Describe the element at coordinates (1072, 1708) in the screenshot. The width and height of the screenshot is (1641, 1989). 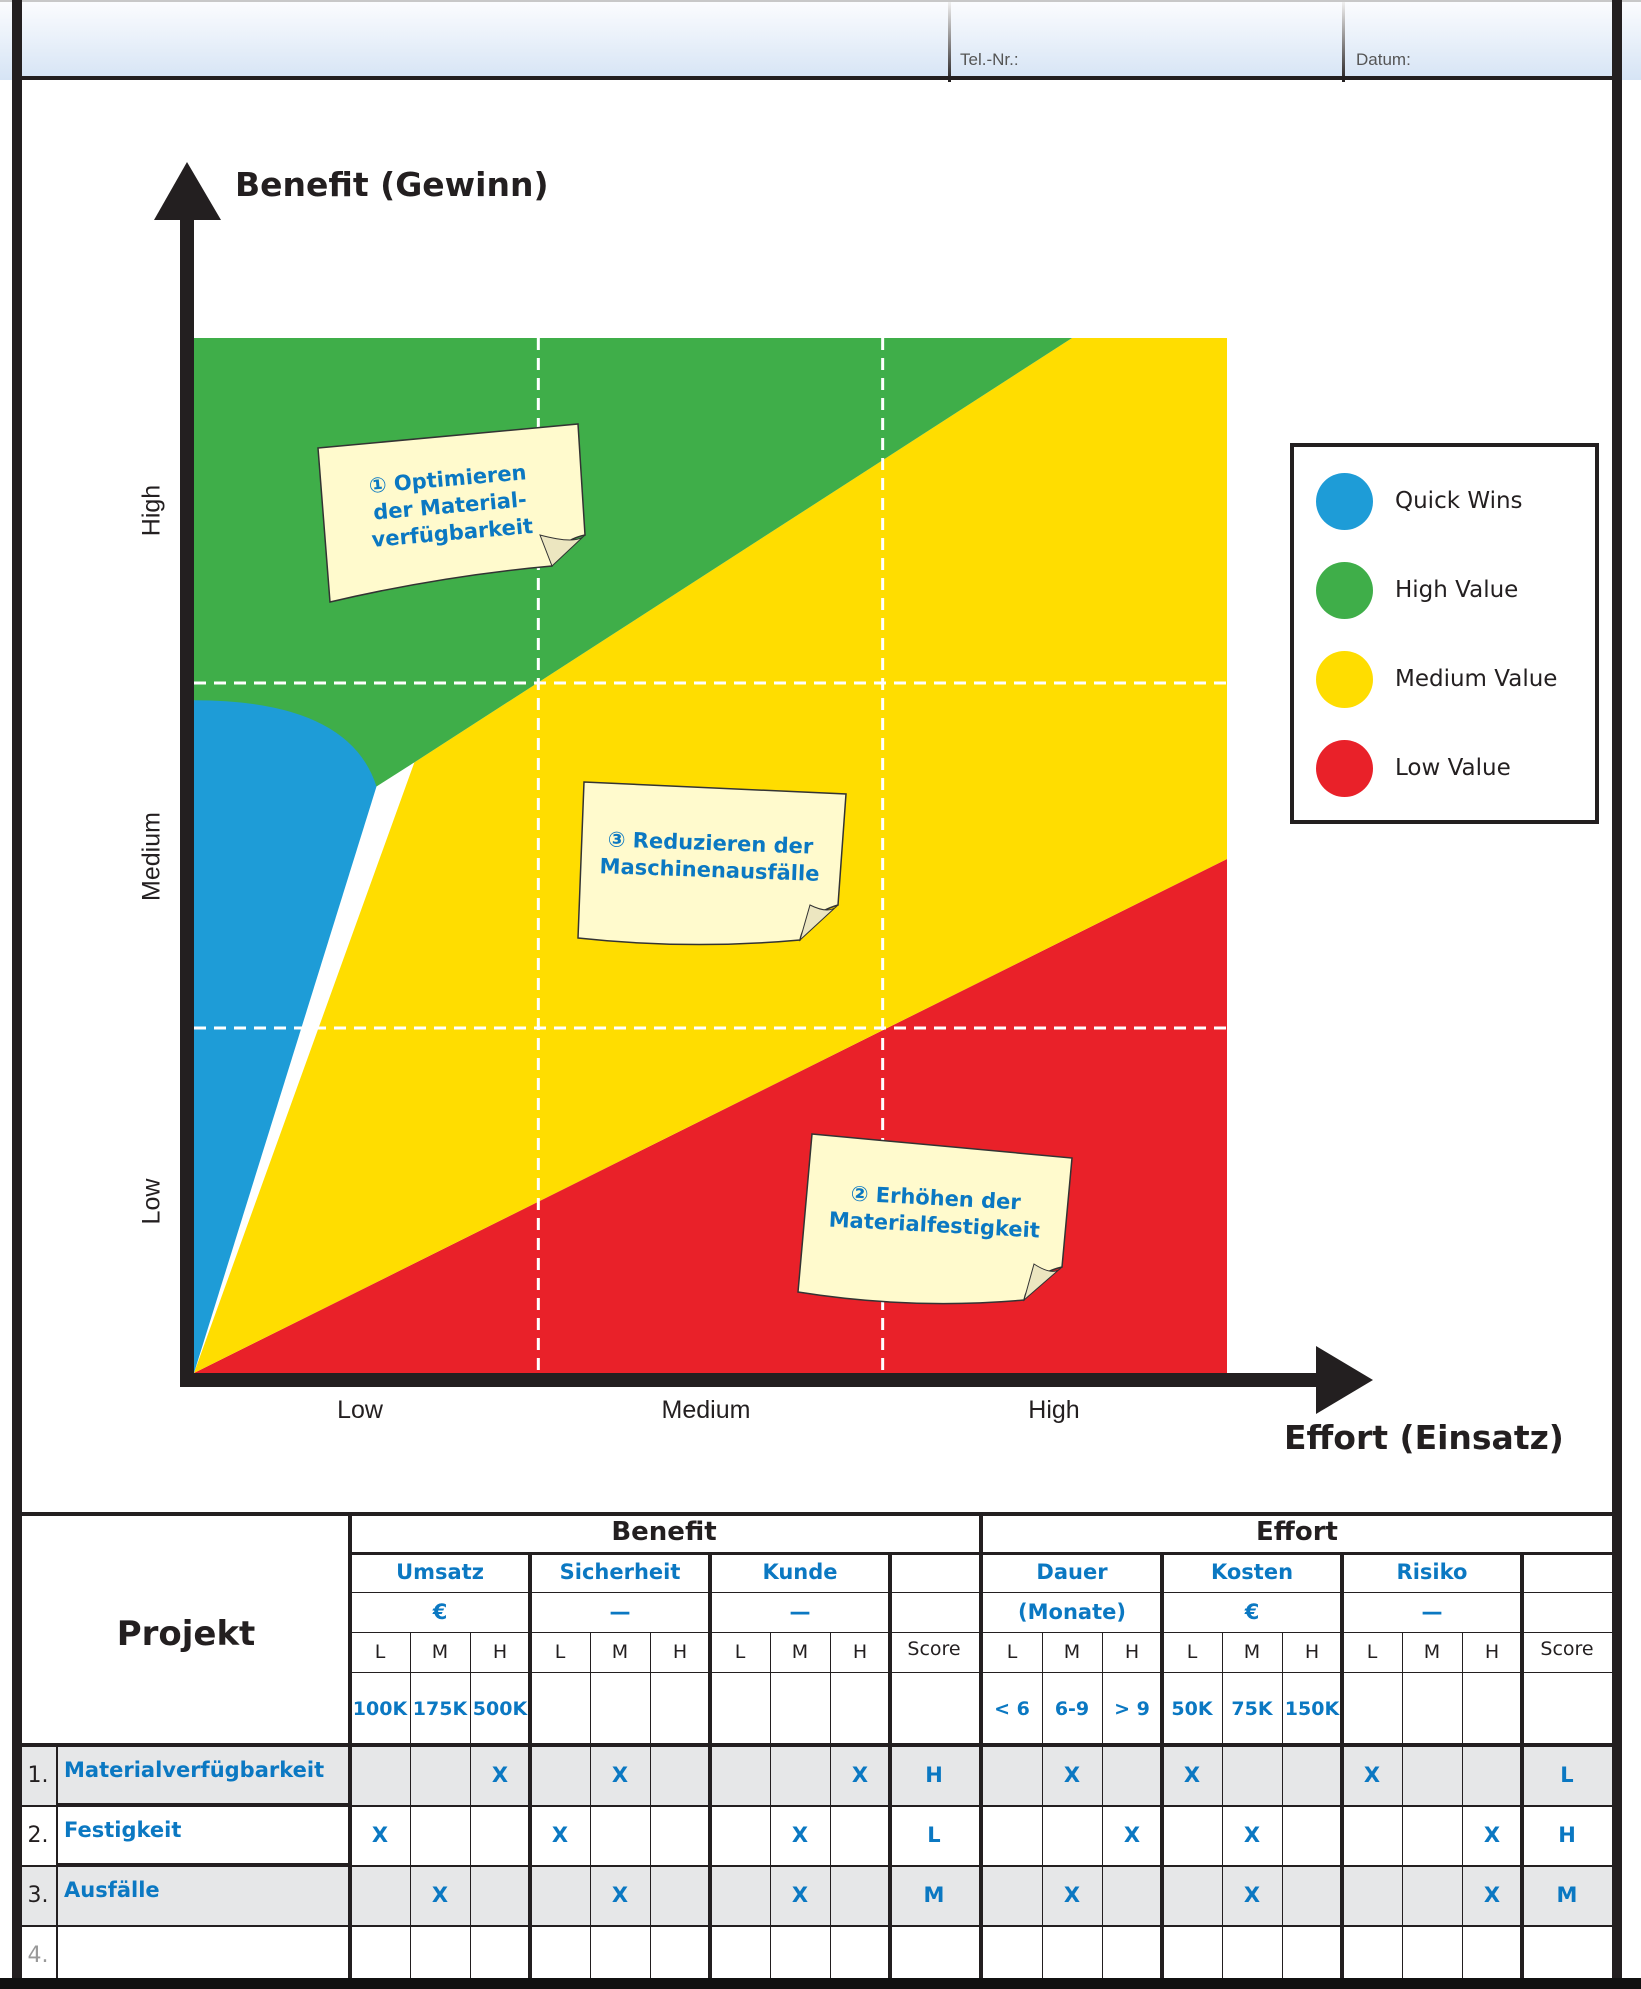
I see `threshold-value: 6-9` at that location.